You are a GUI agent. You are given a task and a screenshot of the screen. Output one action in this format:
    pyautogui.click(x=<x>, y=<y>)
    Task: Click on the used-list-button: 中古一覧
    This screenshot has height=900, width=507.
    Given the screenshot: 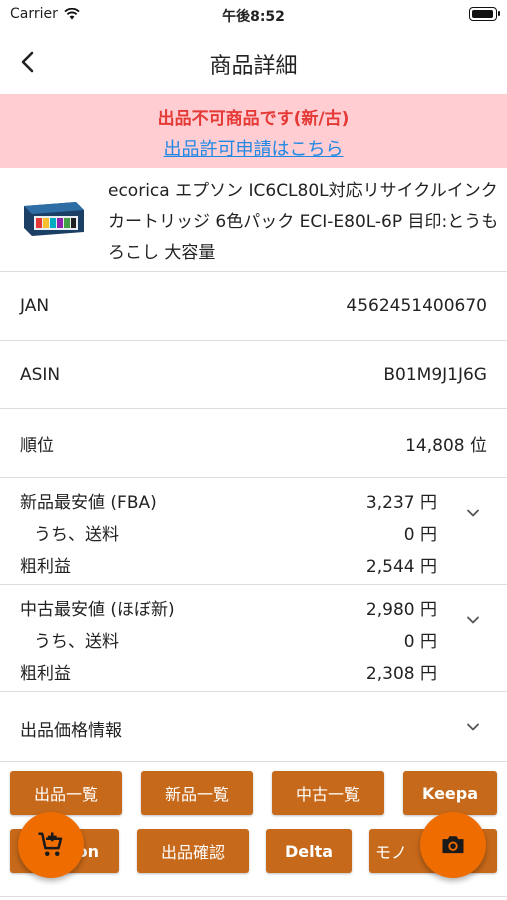 What is the action you would take?
    pyautogui.click(x=328, y=793)
    